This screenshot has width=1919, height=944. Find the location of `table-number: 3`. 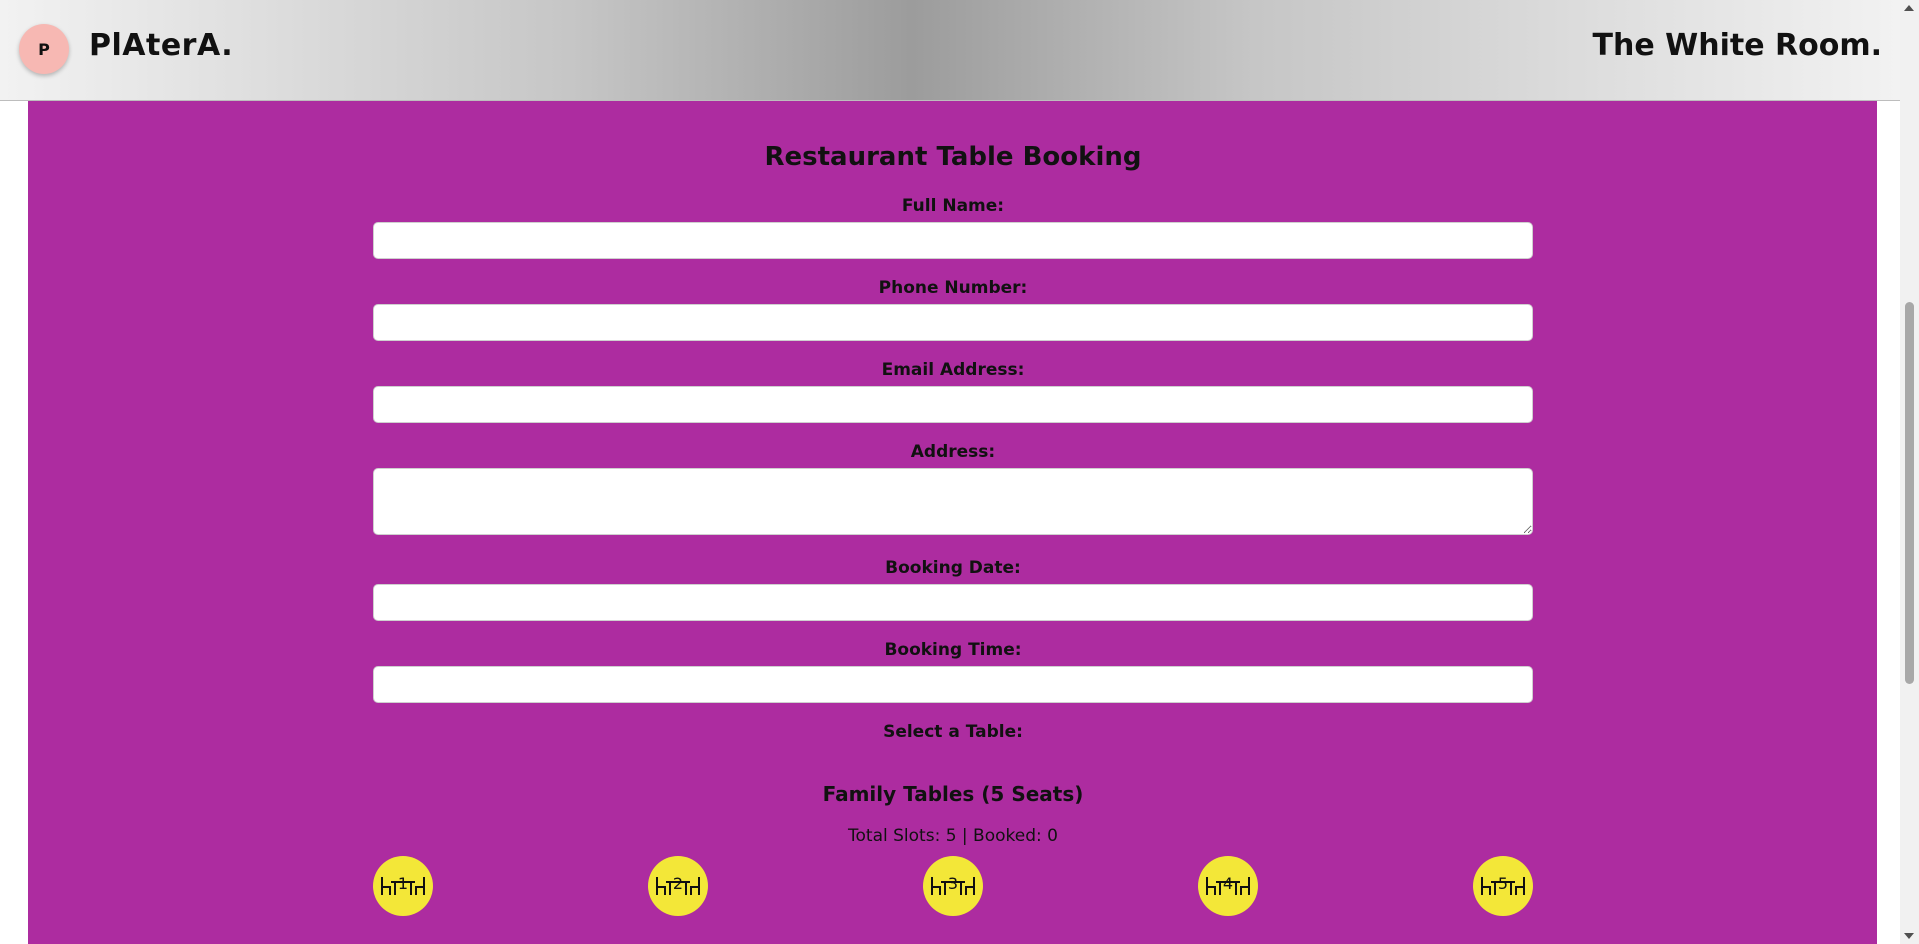

table-number: 3 is located at coordinates (953, 883).